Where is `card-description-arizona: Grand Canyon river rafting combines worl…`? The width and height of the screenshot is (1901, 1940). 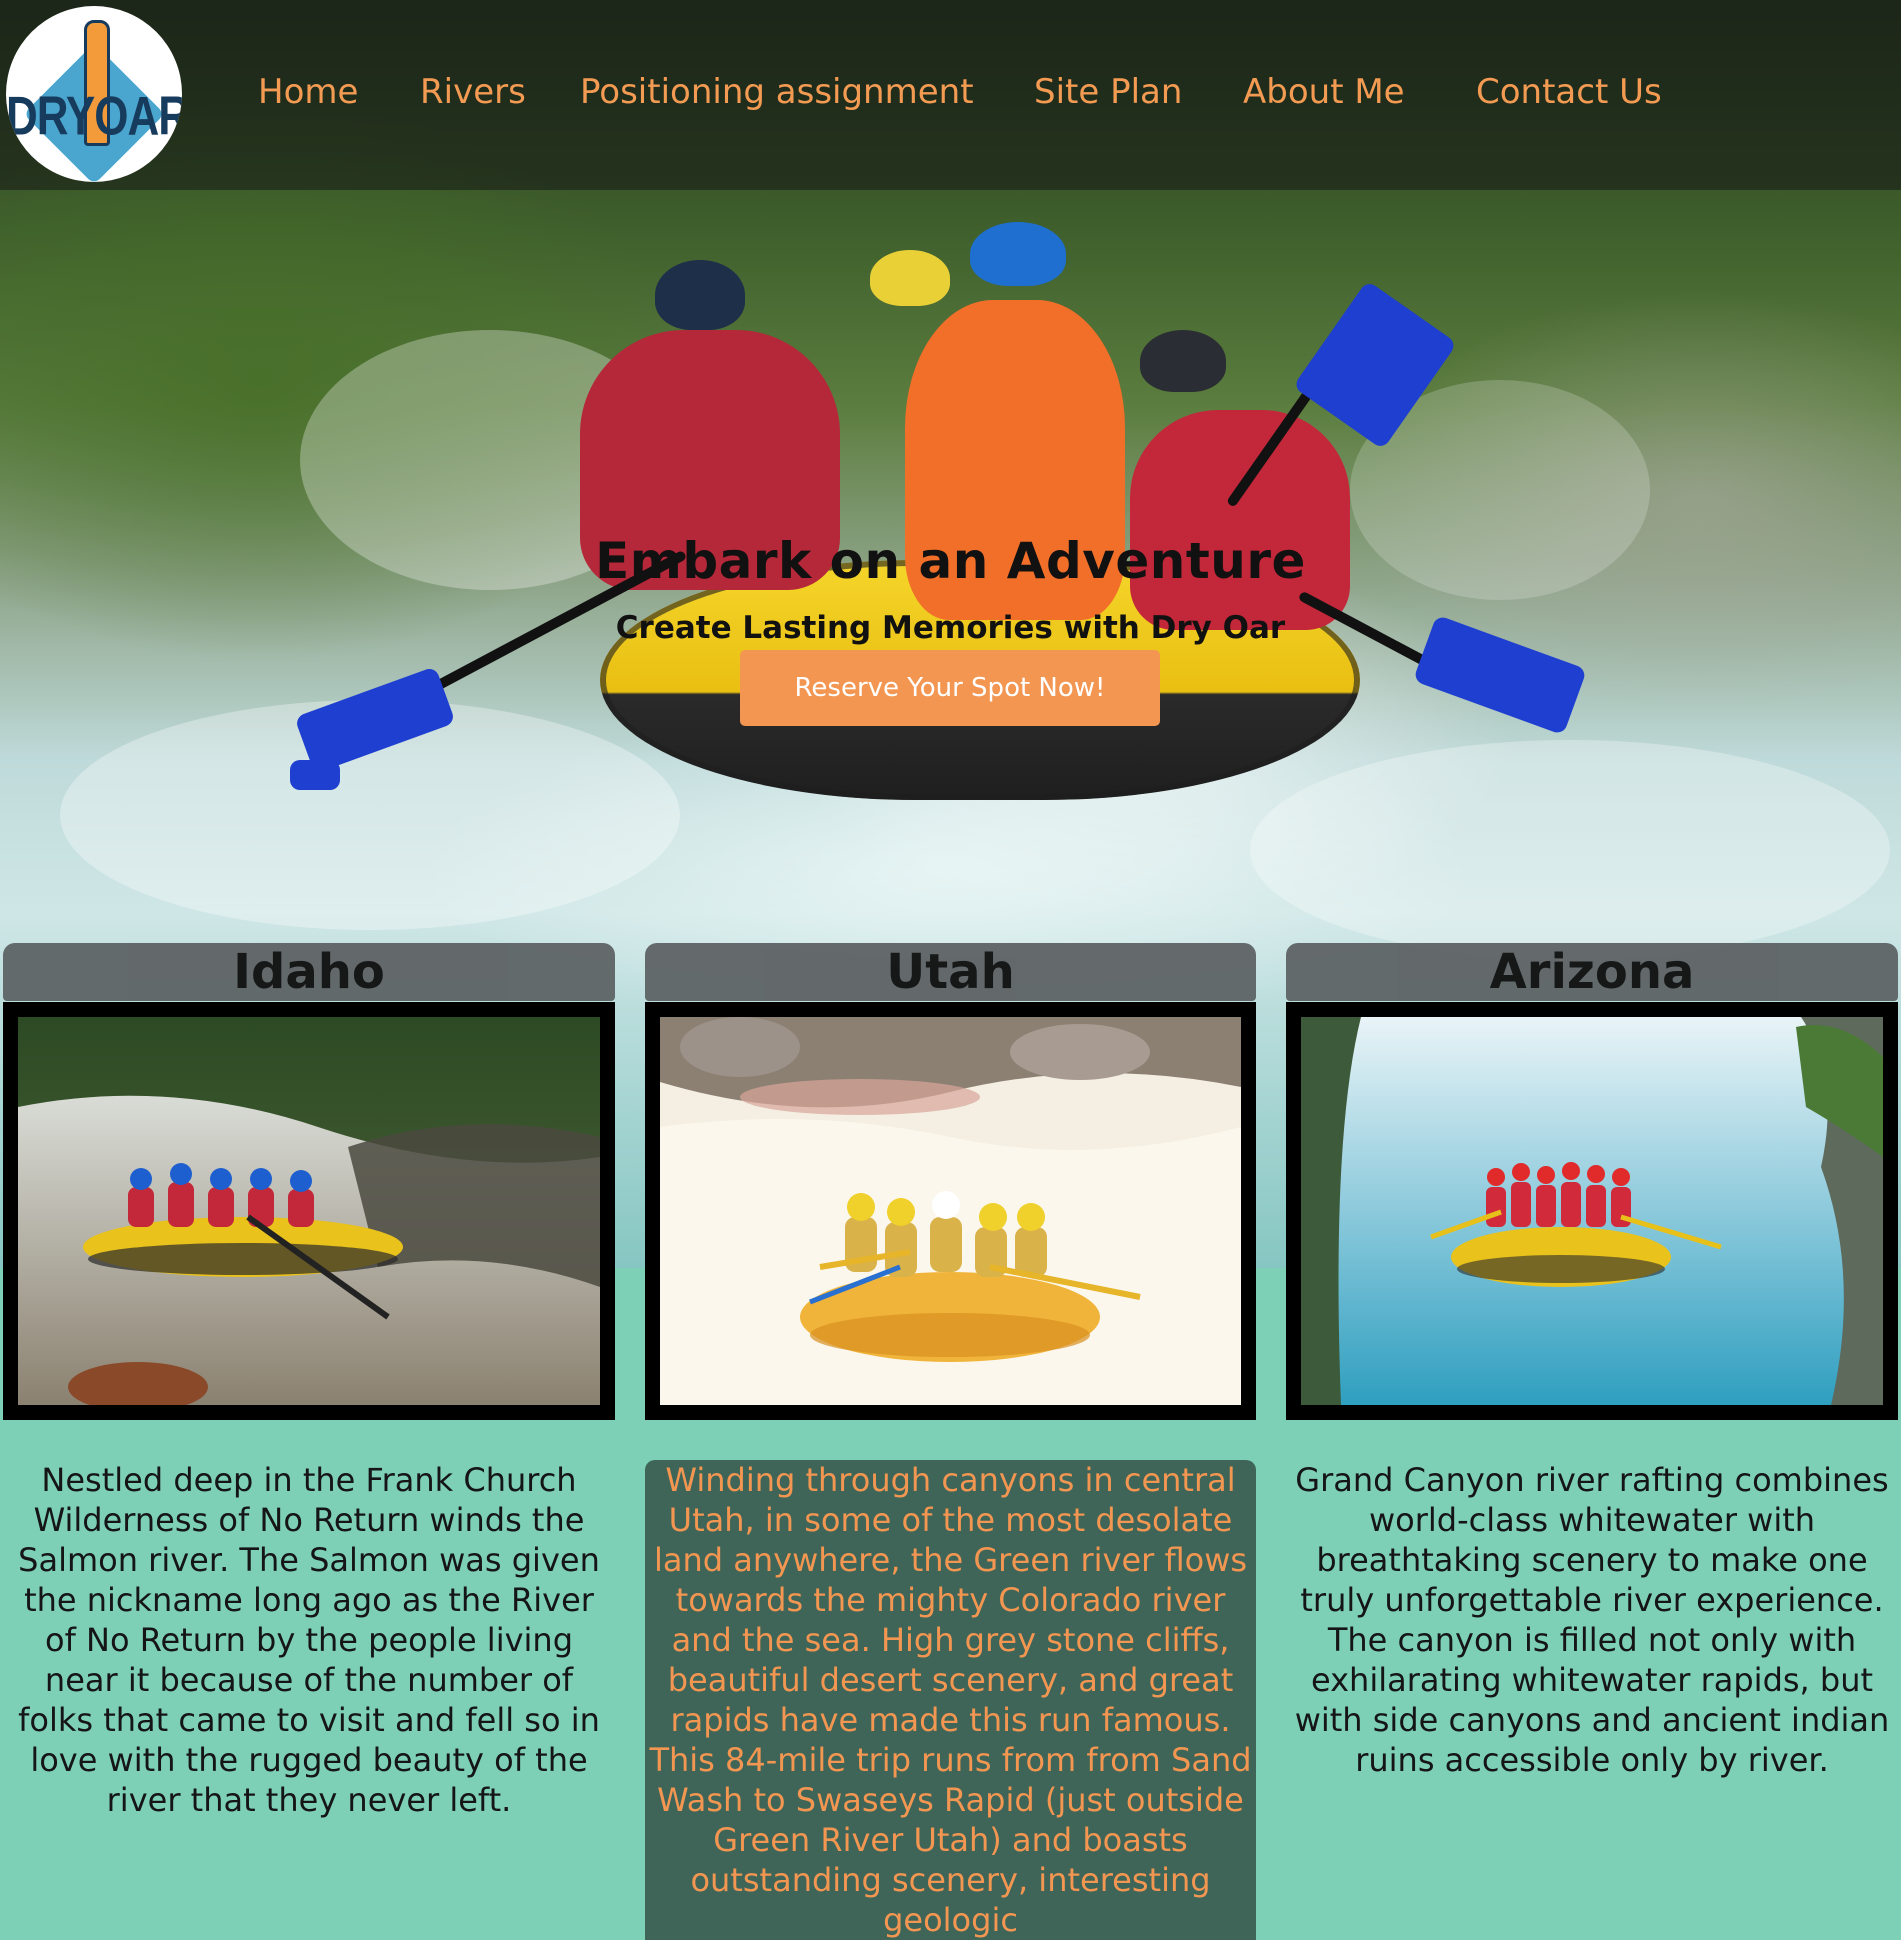
card-description-arizona: Grand Canyon river rafting combines worl… is located at coordinates (1592, 1620).